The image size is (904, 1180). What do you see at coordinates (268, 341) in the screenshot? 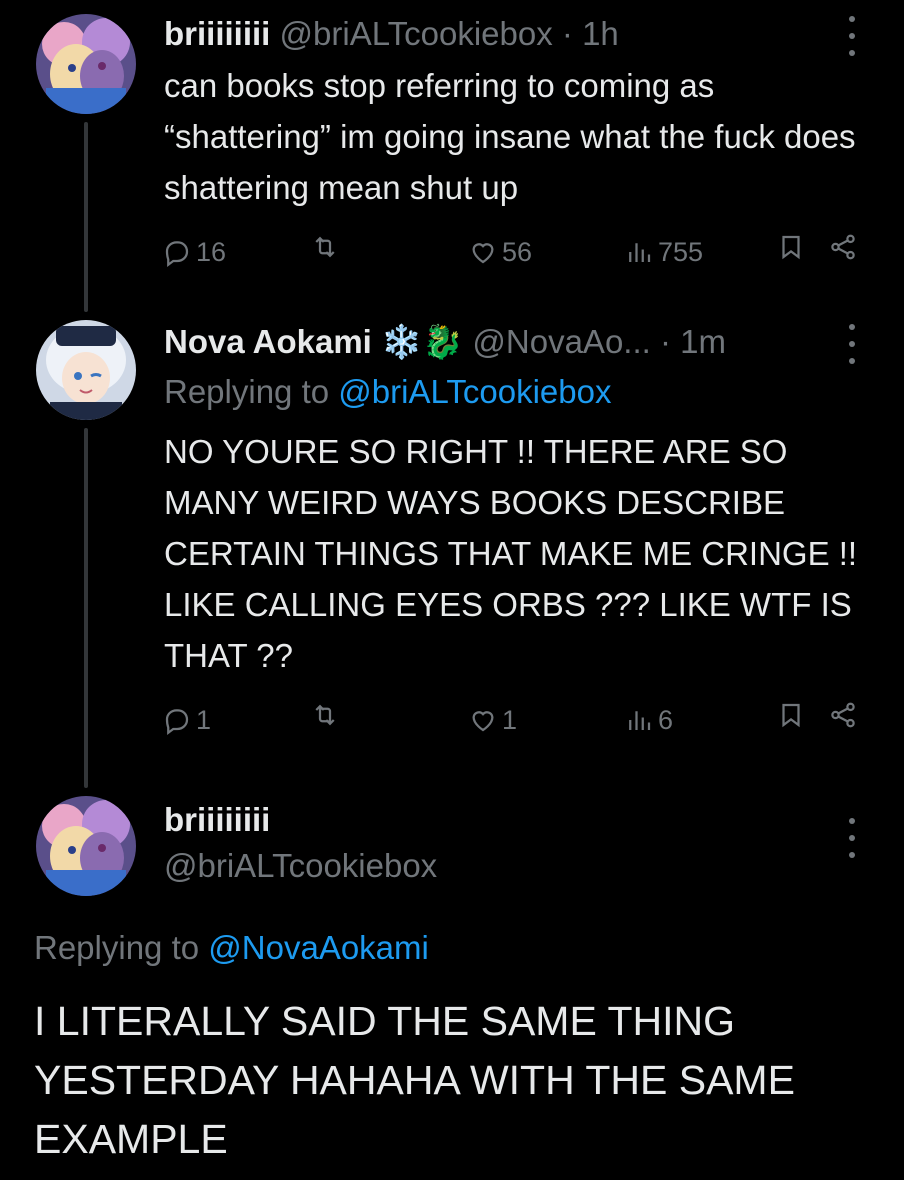
I see `display-name: Nova Aokami` at bounding box center [268, 341].